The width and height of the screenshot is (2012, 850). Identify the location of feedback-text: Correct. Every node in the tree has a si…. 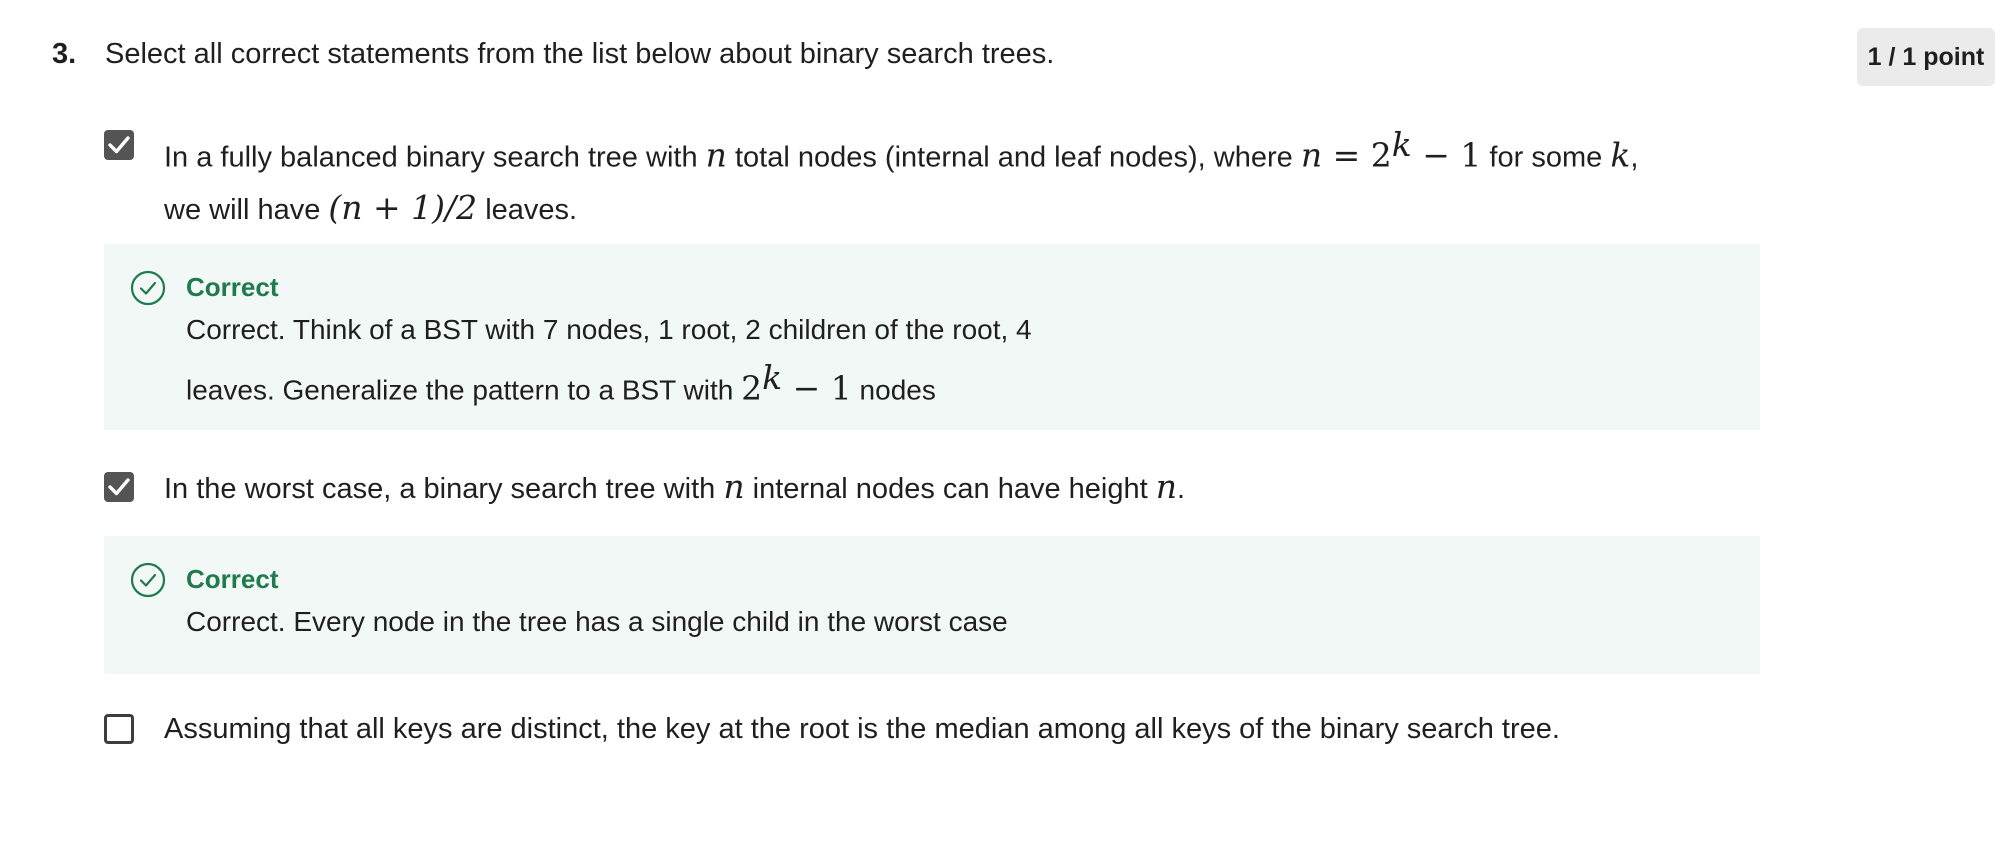
(597, 621).